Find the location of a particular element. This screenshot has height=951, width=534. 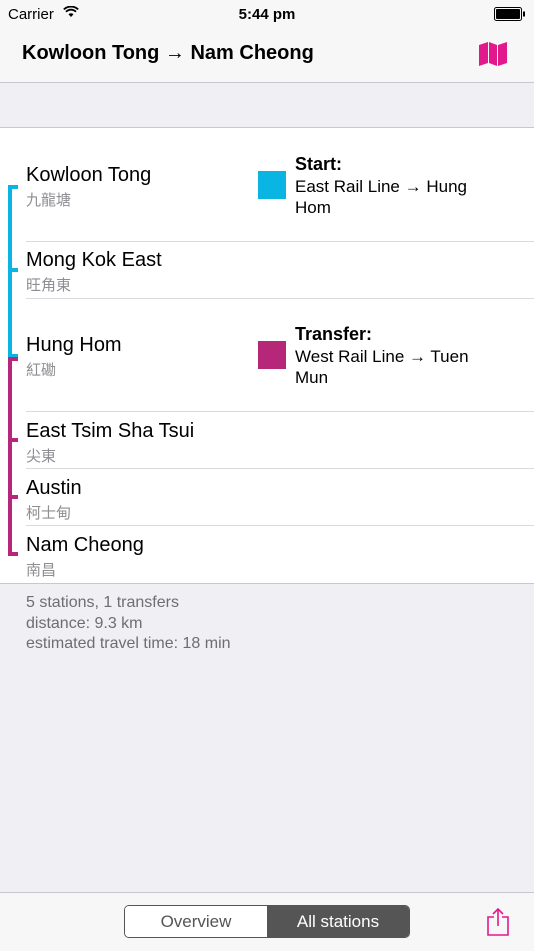

station-chinese-name: 南昌 is located at coordinates (41, 570).